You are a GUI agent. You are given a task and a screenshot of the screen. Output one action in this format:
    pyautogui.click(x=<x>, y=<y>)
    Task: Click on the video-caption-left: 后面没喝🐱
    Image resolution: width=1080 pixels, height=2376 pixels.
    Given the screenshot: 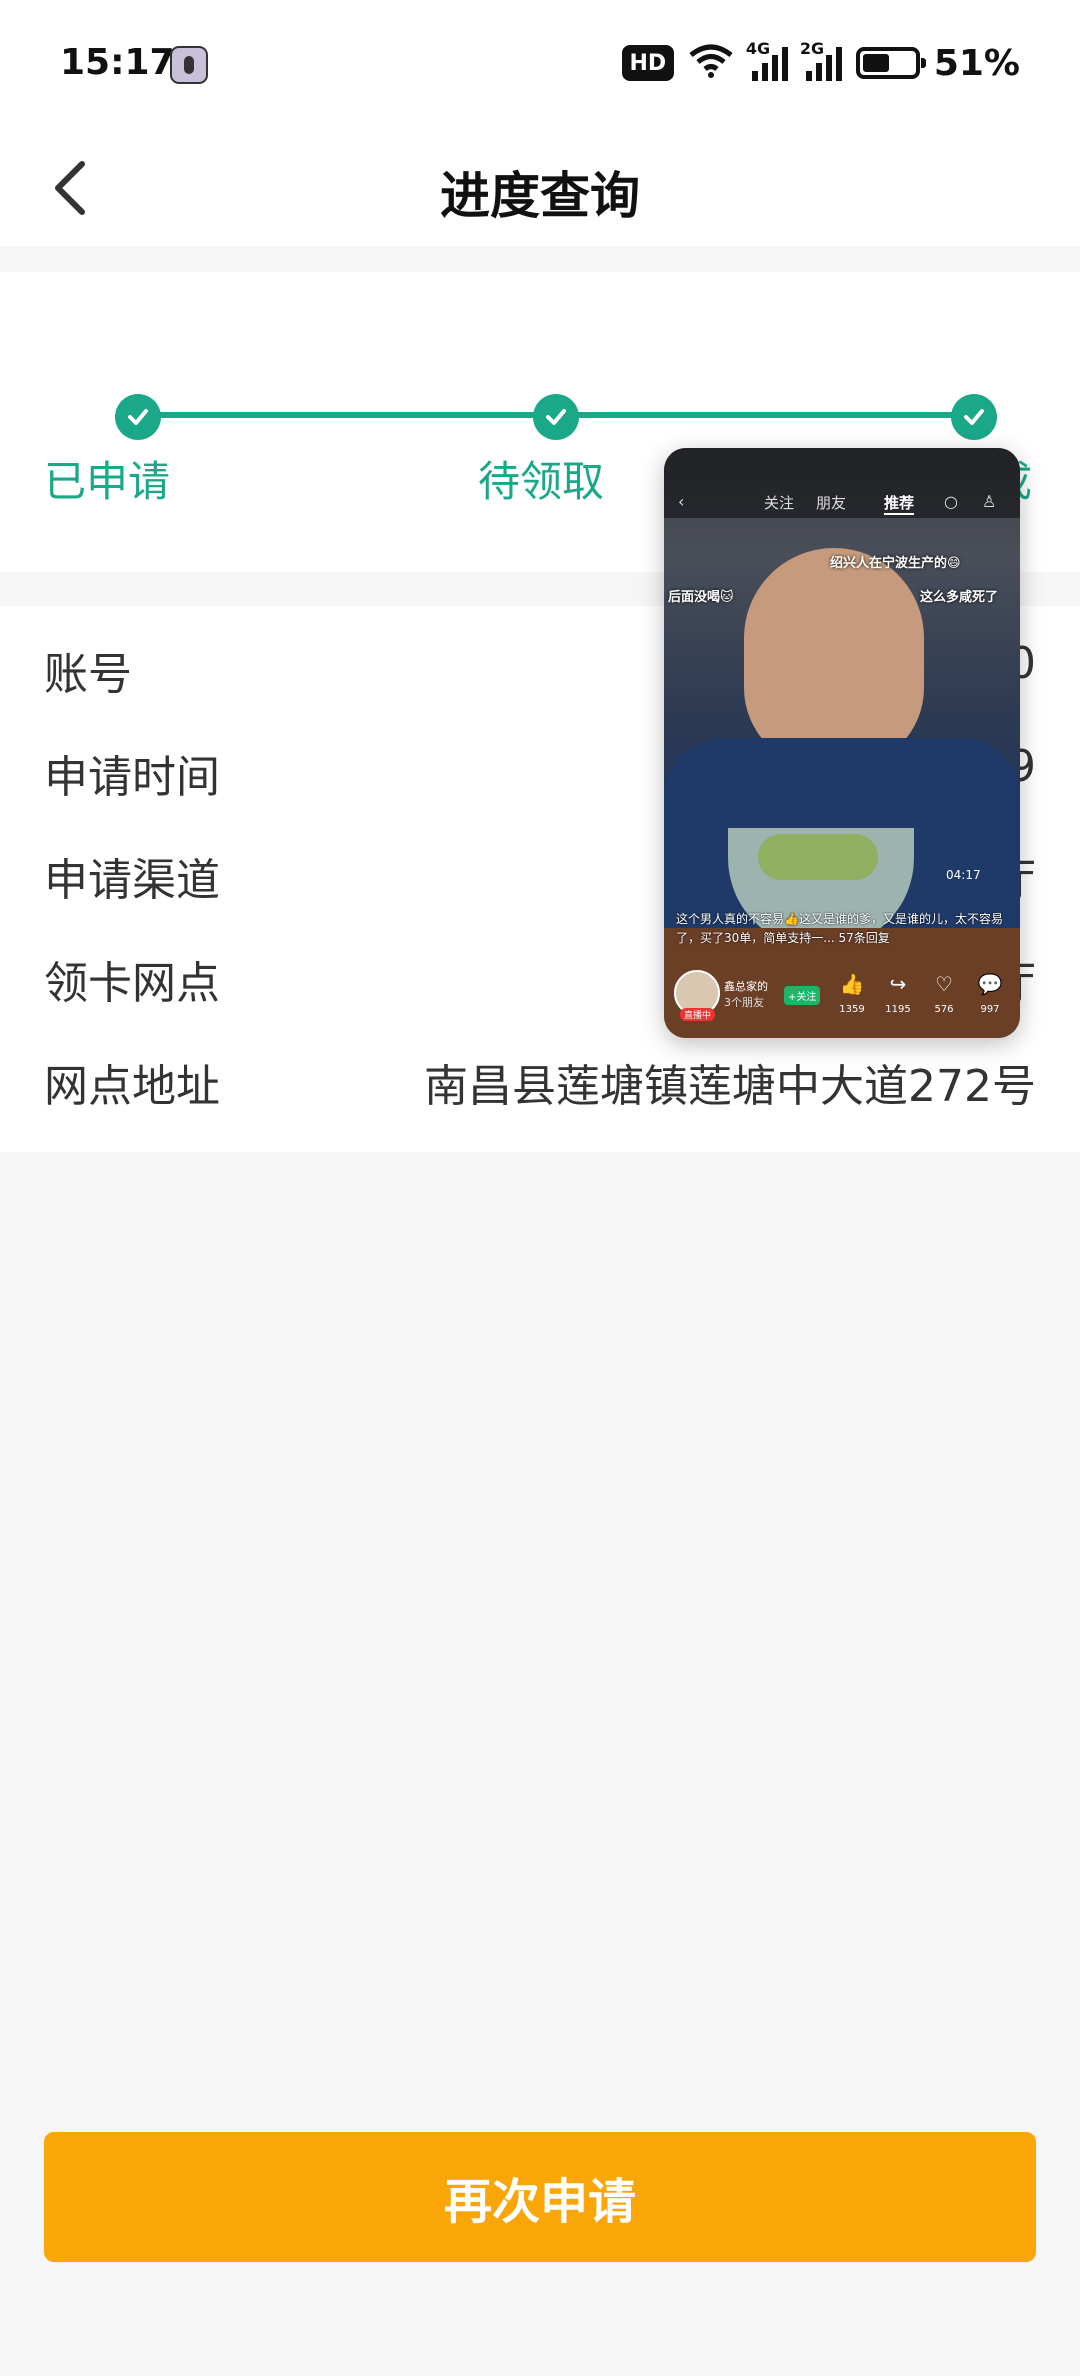 What is the action you would take?
    pyautogui.click(x=701, y=597)
    